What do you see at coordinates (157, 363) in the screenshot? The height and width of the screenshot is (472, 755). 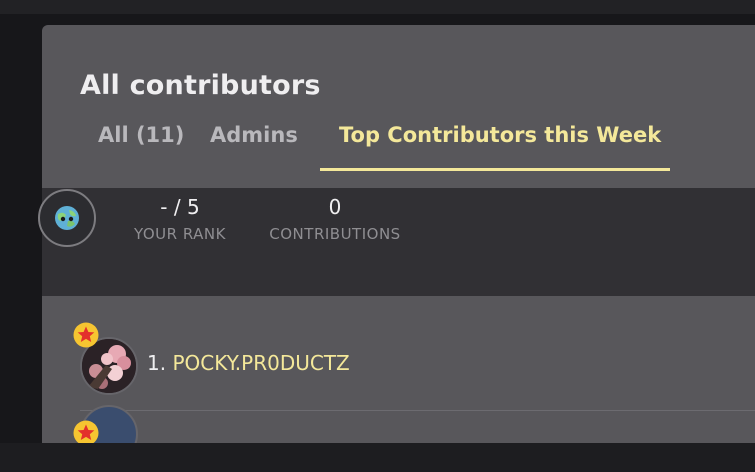 I see `contributor-rank: 1.` at bounding box center [157, 363].